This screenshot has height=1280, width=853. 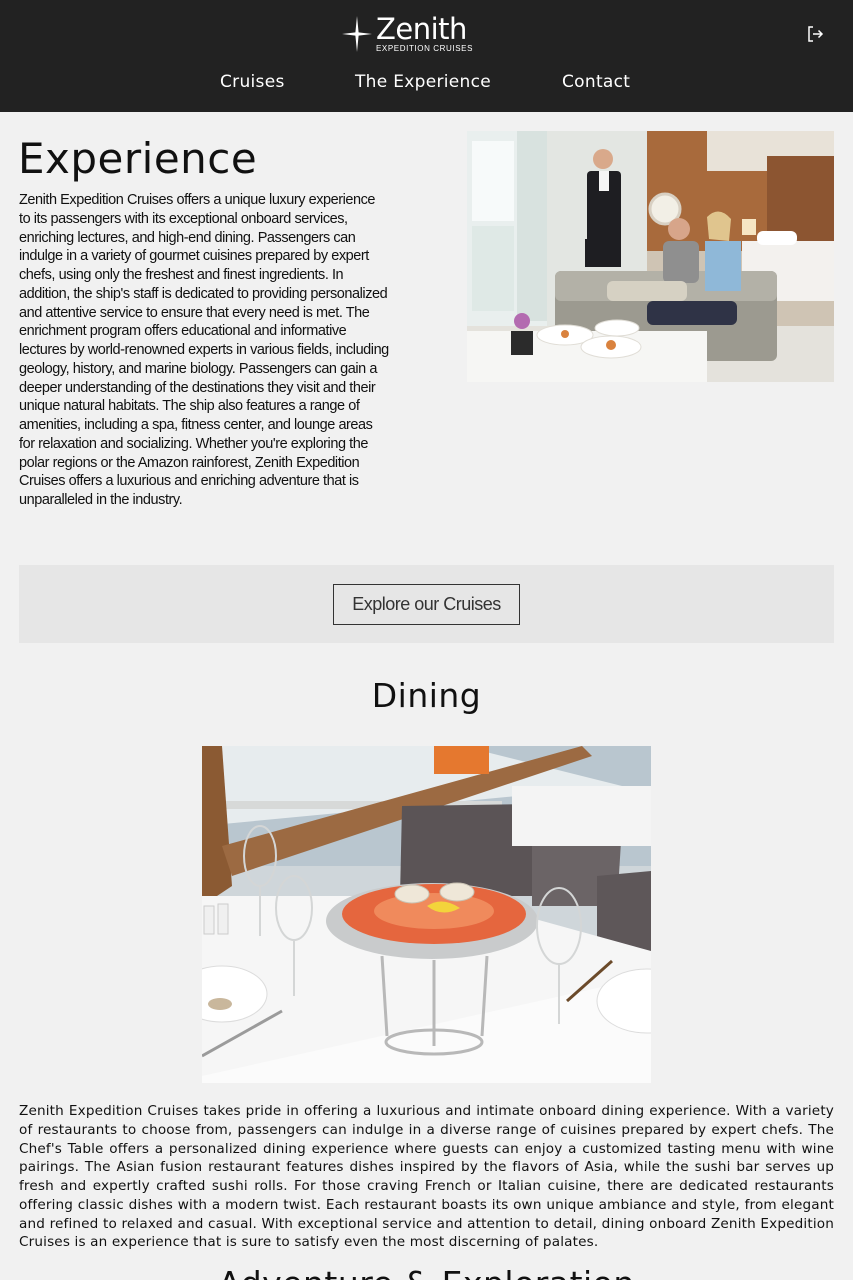 I want to click on brand-wordmark: Zenith EXPEDITION CRUISES, so click(x=424, y=33).